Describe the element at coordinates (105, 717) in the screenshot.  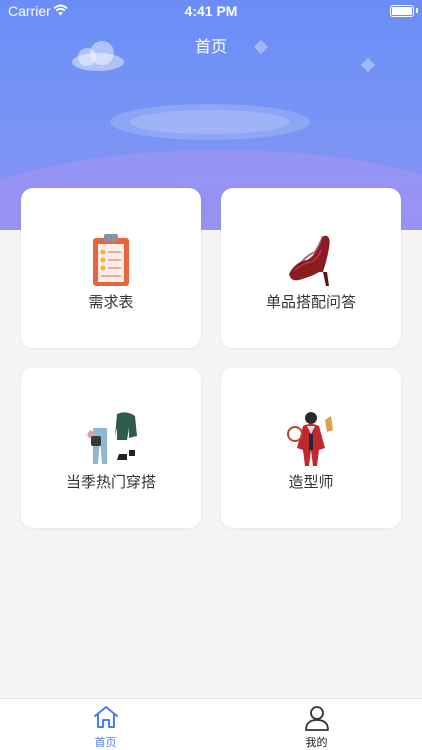
I see `home-icon` at that location.